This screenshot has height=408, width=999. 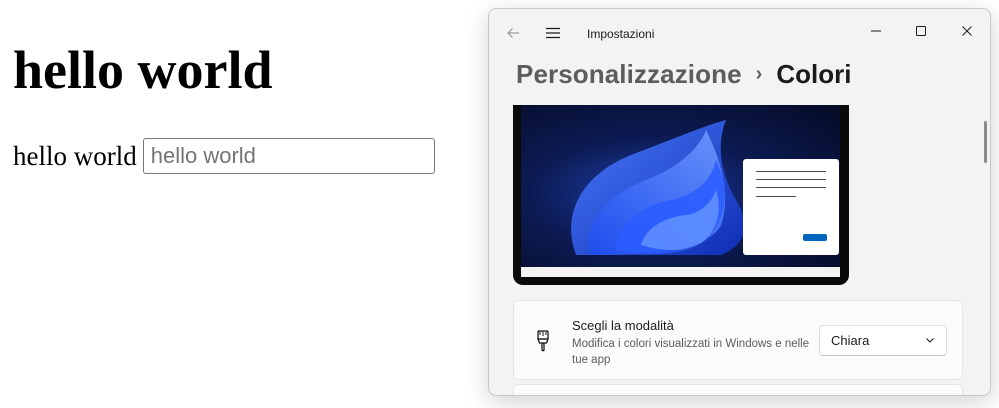 I want to click on preview-wallpaper, so click(x=680, y=186).